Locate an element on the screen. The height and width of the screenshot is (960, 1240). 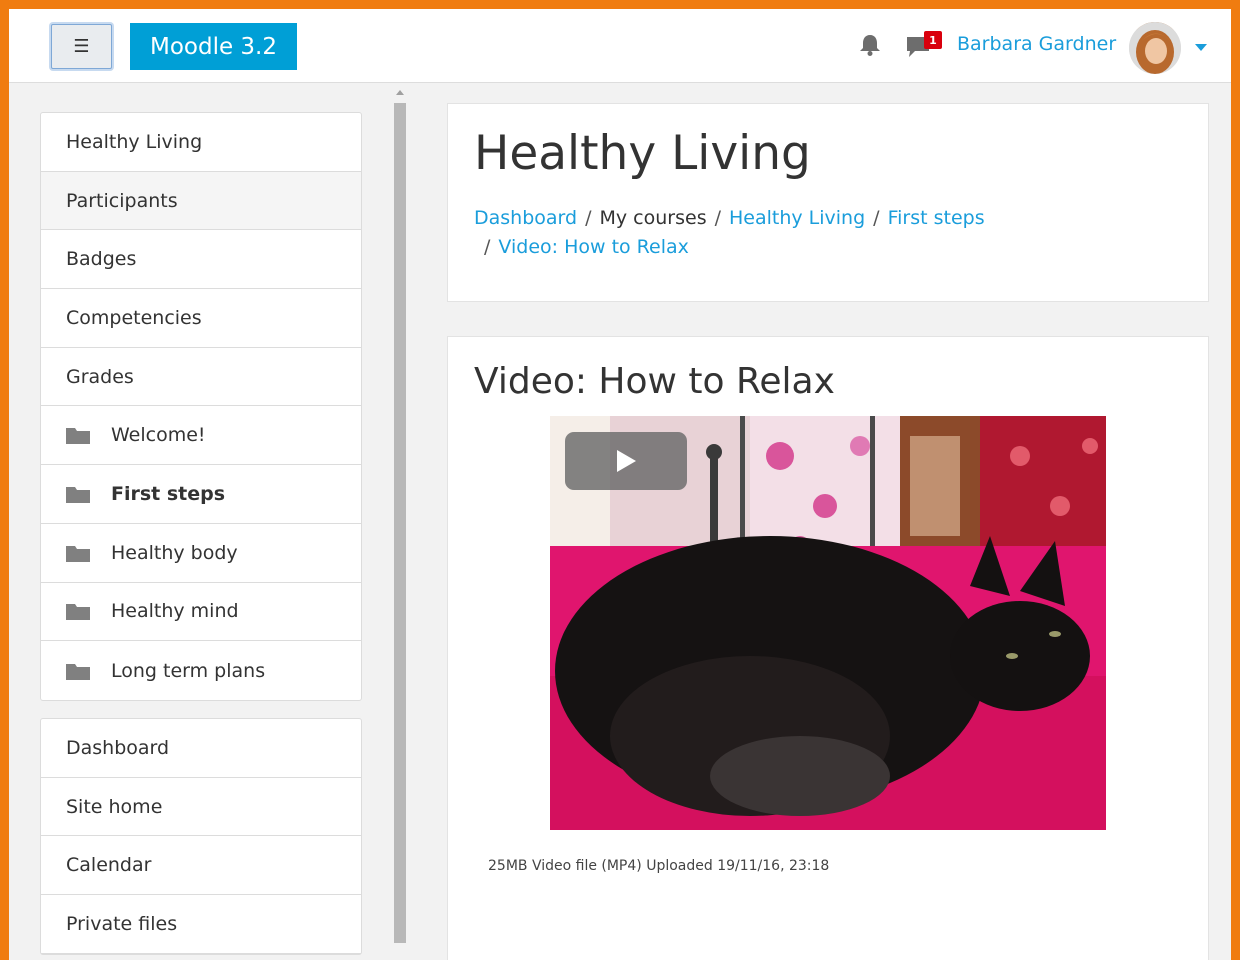
site-brand: Moodle 3.2 is located at coordinates (213, 46).